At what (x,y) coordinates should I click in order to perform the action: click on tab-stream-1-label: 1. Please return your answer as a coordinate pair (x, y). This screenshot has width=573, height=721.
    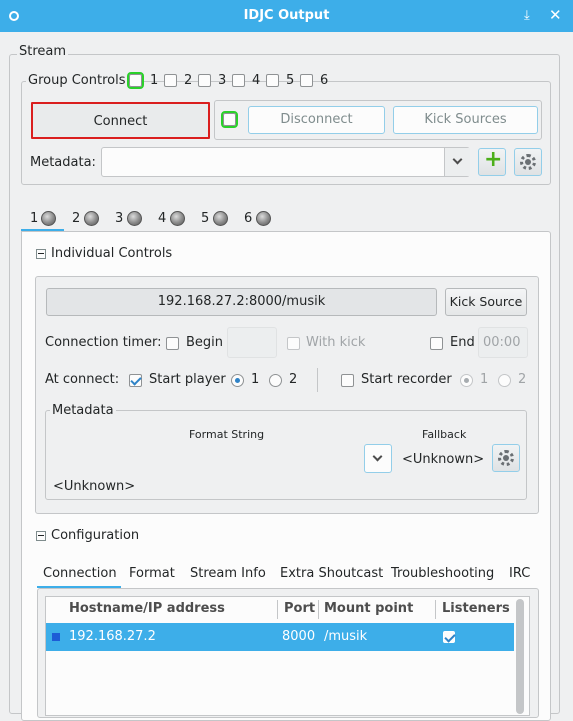
    Looking at the image, I should click on (34, 218).